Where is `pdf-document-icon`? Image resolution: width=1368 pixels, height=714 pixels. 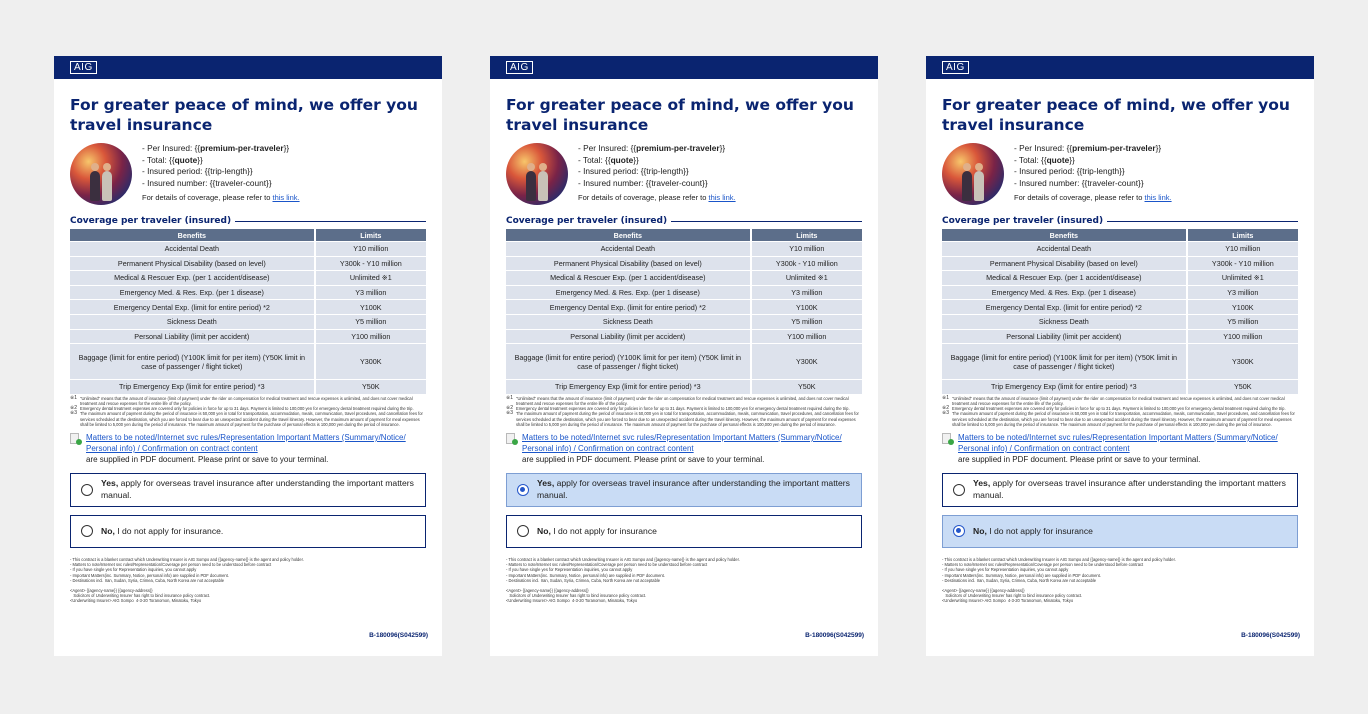 pdf-document-icon is located at coordinates (512, 438).